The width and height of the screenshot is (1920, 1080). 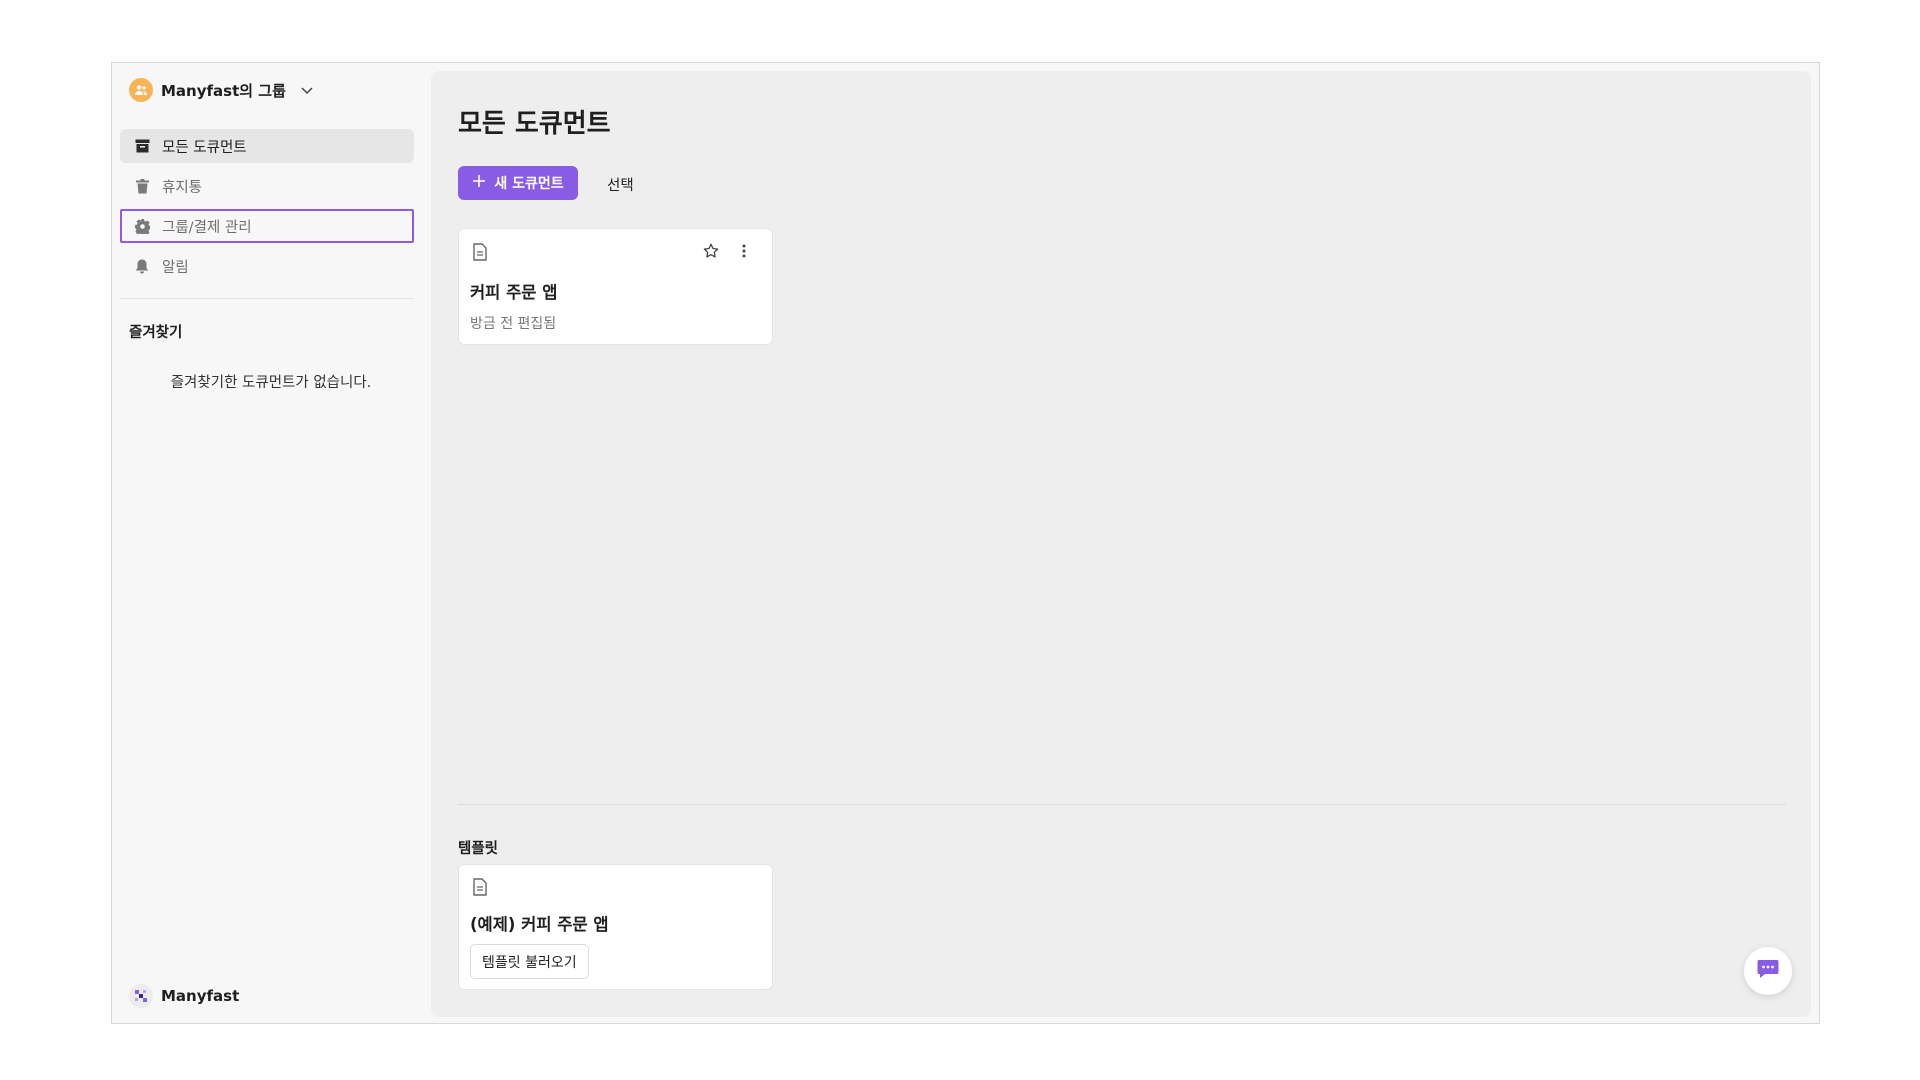 What do you see at coordinates (182, 187) in the screenshot?
I see `sidebar-item-label: 휴지통` at bounding box center [182, 187].